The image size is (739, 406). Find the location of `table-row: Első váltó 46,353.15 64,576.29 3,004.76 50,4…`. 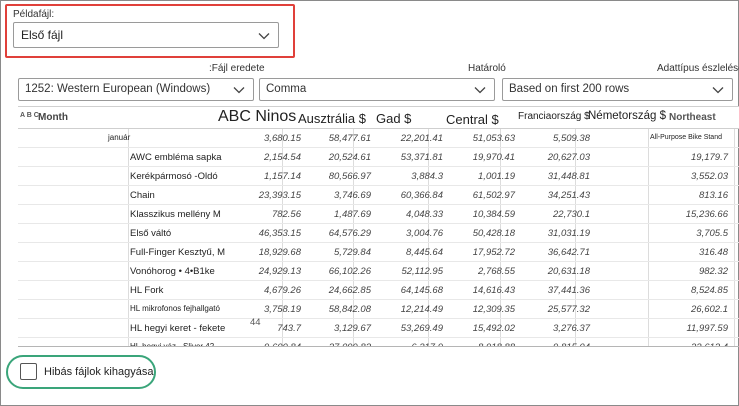

table-row: Első váltó 46,353.15 64,576.29 3,004.76 50,4… is located at coordinates (378, 233).